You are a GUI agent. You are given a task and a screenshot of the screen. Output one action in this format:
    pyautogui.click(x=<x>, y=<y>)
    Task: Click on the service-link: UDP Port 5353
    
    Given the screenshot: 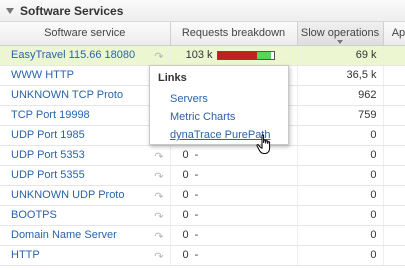 What is the action you would take?
    pyautogui.click(x=48, y=155)
    